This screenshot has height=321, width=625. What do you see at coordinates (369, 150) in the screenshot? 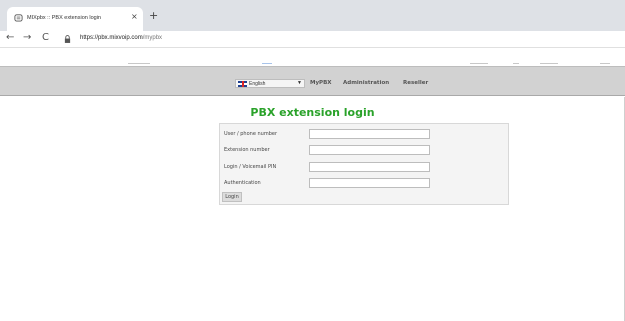
I see `extension-input` at bounding box center [369, 150].